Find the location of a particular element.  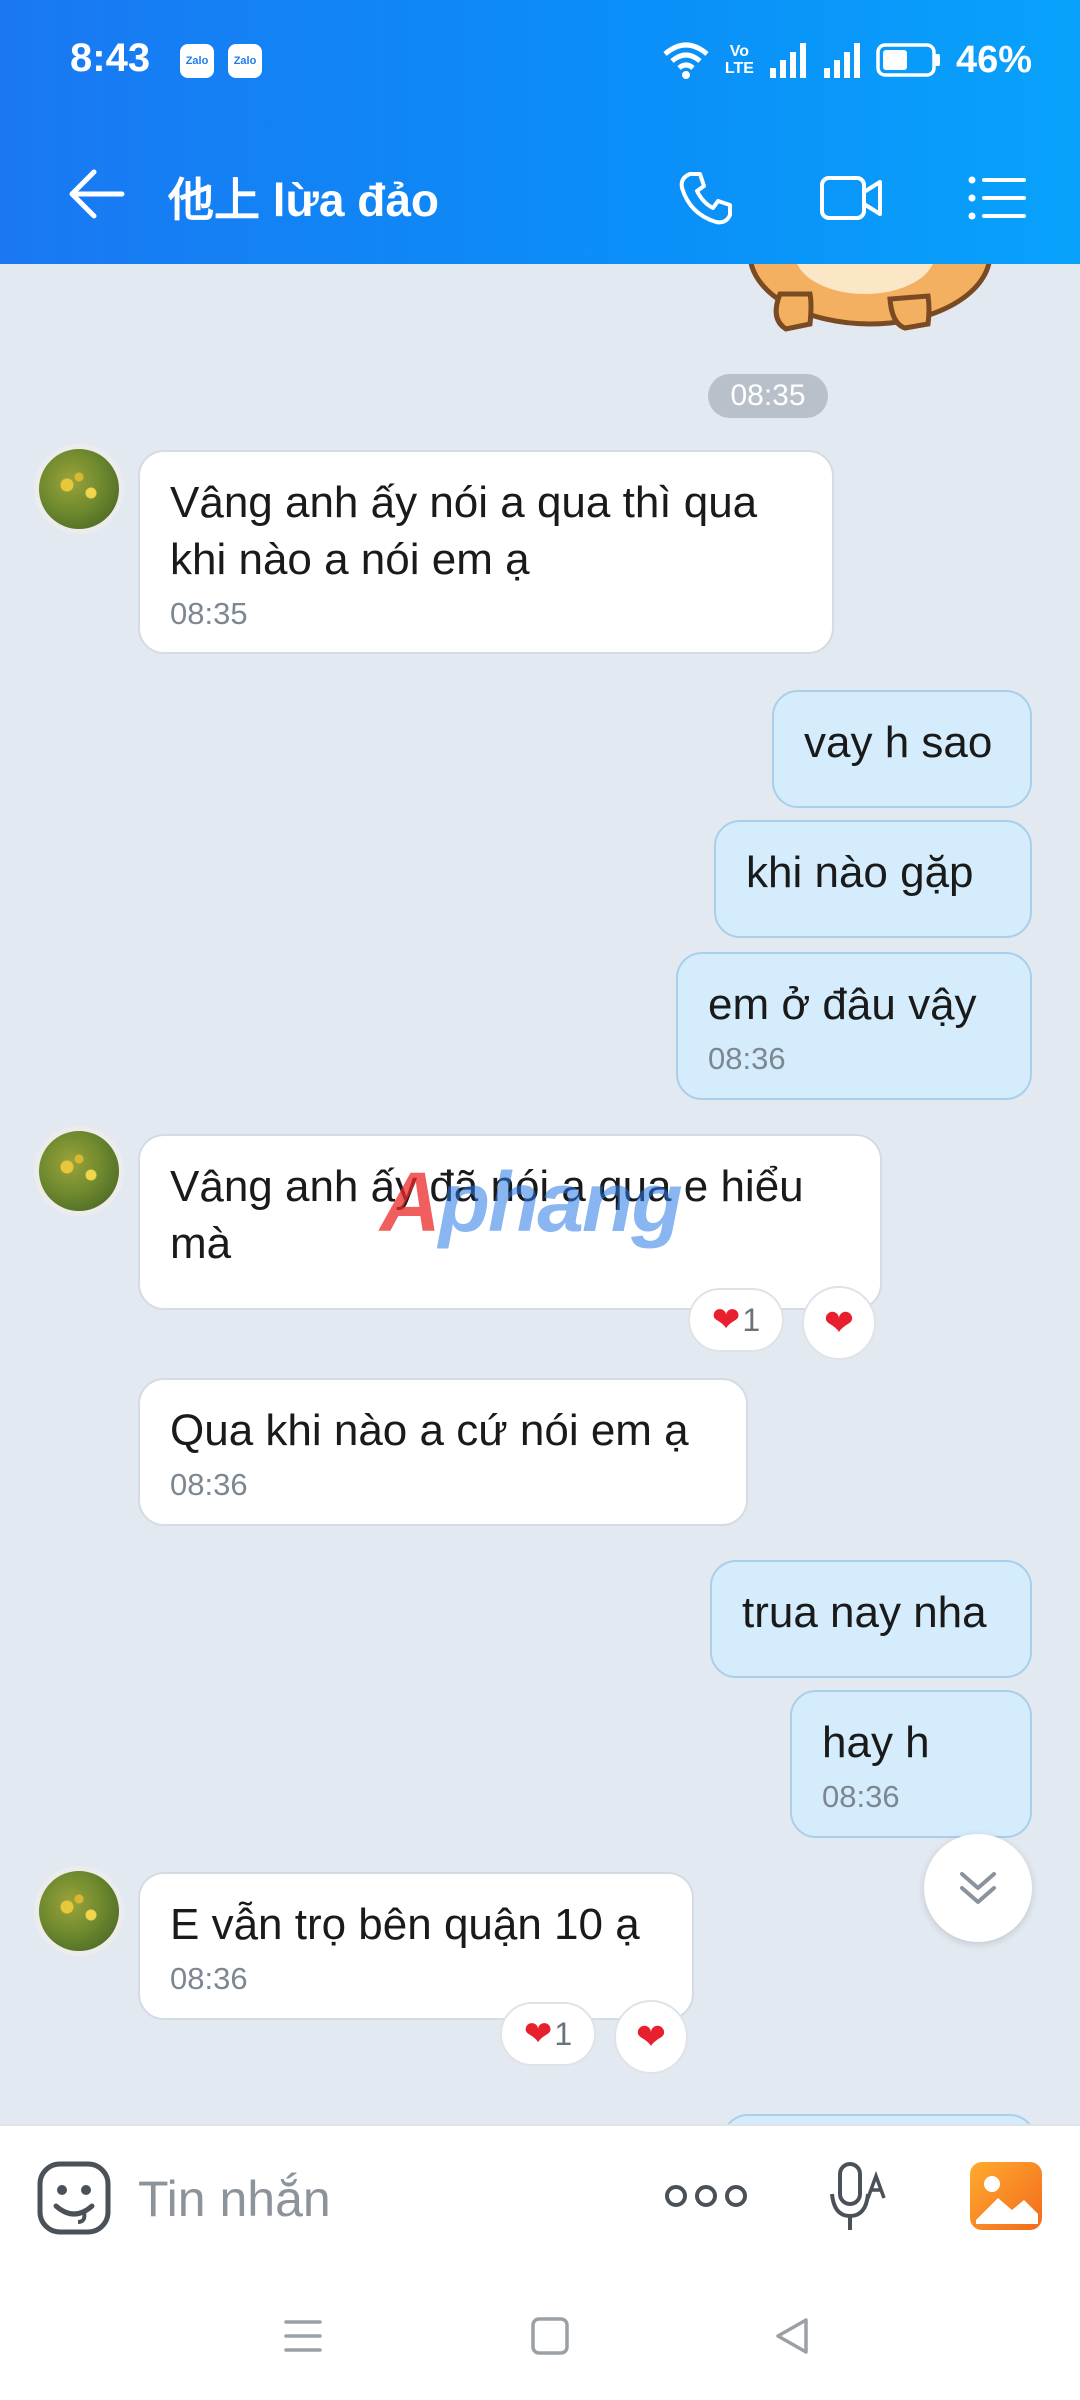

message-bubble-incoming: Qua khi nào a cứ nói em ạ 08:36 is located at coordinates (443, 1452).